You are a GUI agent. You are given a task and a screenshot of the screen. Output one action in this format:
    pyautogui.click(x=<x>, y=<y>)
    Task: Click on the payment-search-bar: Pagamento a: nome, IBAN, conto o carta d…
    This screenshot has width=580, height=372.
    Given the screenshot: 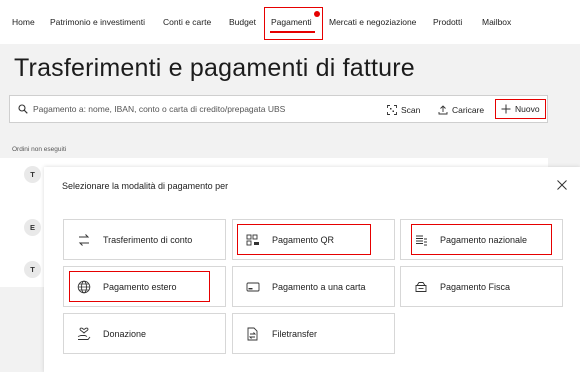 What is the action you would take?
    pyautogui.click(x=278, y=109)
    